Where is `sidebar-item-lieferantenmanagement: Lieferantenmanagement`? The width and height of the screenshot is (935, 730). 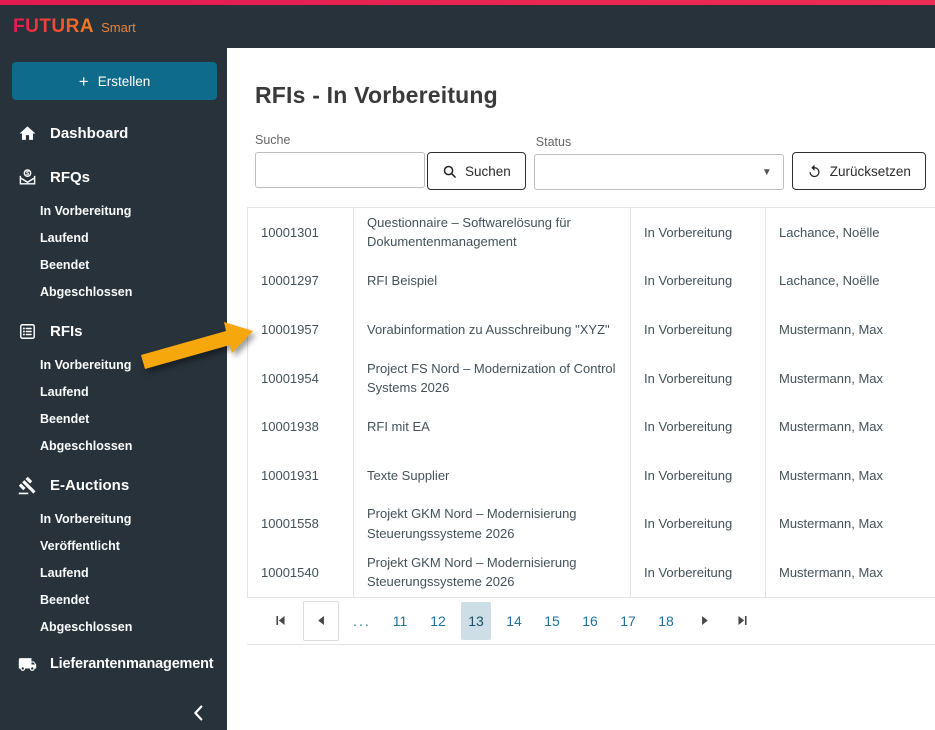
sidebar-item-lieferantenmanagement: Lieferantenmanagement is located at coordinates (113, 664).